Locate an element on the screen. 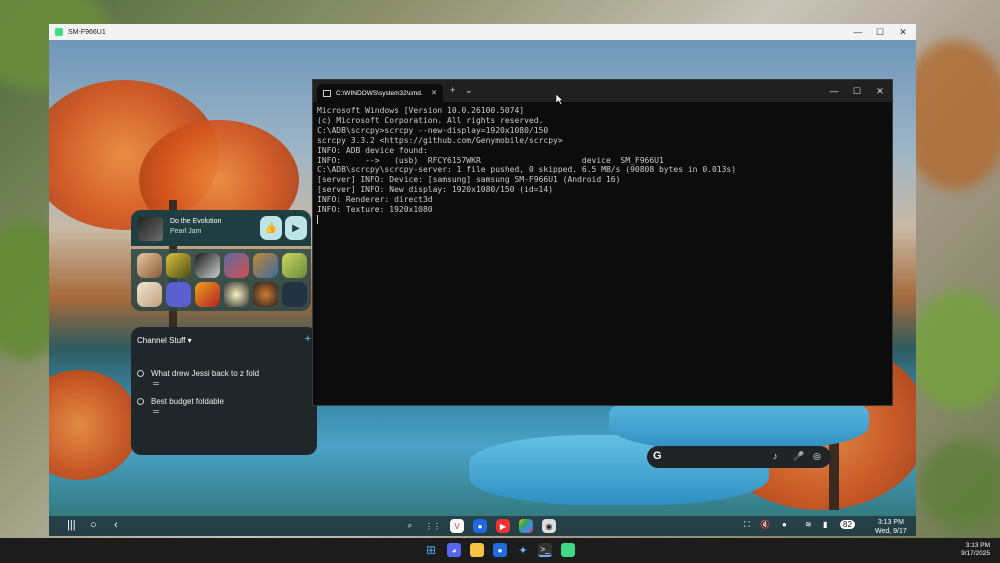 Image resolution: width=1000 pixels, height=563 pixels. note-item: Best budget foldable is located at coordinates (180, 401).